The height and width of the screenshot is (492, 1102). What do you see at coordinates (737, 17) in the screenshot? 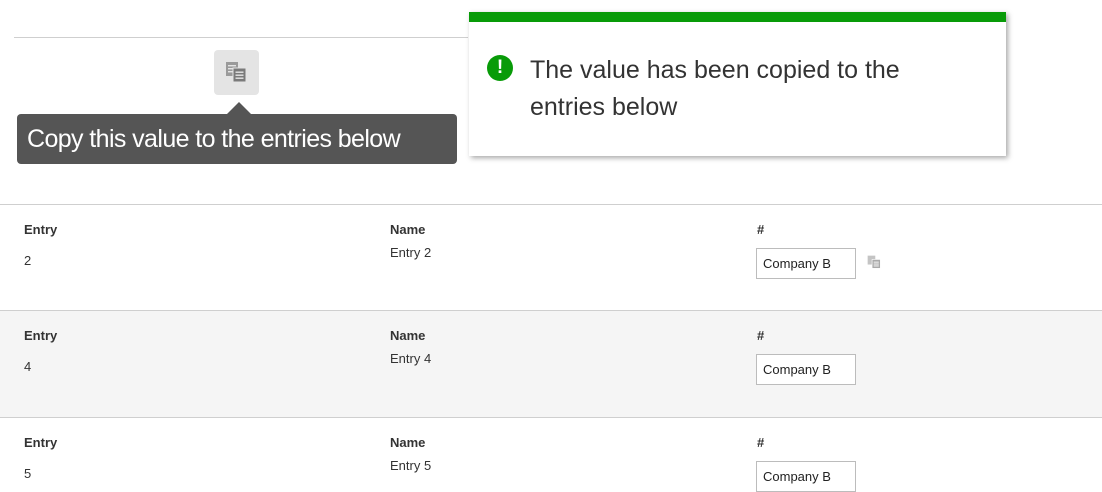
I see `notification-accent-bar` at bounding box center [737, 17].